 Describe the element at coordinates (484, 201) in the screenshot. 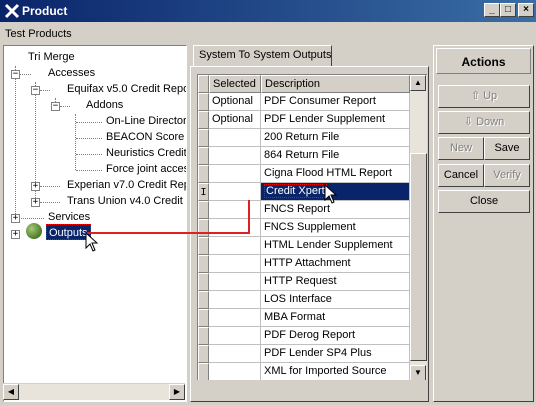

I see `close-button: Close` at that location.